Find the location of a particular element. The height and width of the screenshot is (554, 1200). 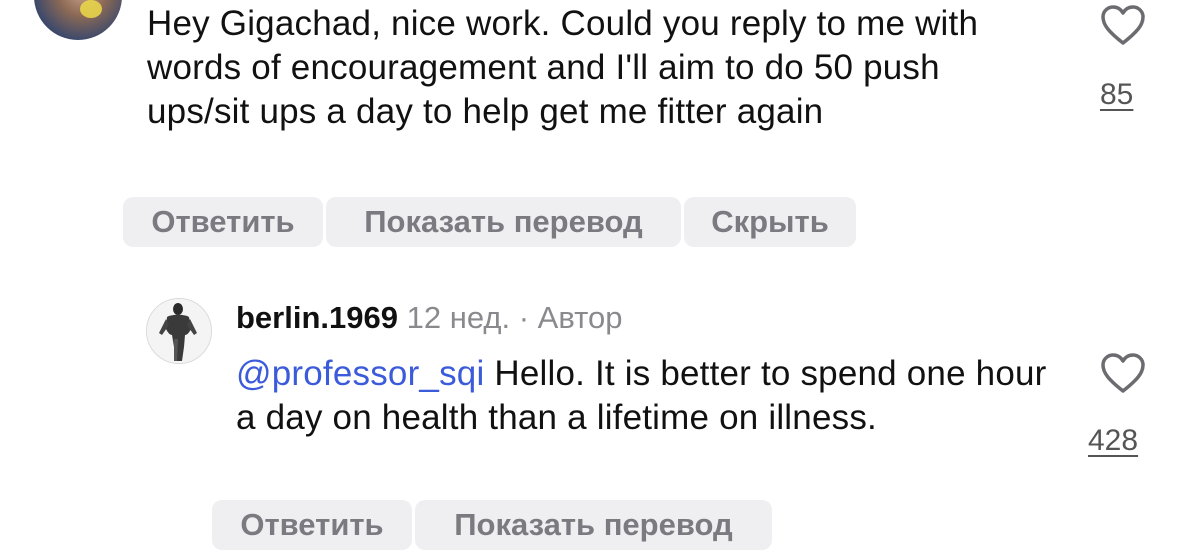

author-avatar is located at coordinates (179, 331).